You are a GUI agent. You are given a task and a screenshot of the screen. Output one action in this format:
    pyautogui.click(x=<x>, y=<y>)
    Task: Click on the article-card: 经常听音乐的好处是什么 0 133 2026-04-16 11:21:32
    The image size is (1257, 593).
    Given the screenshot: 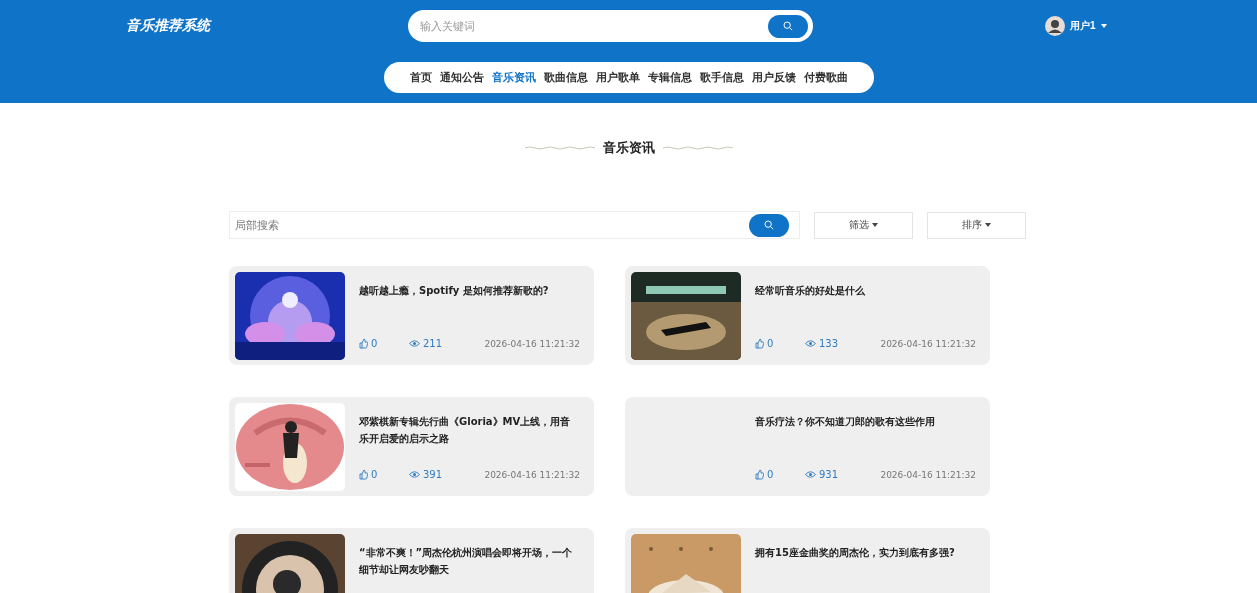 What is the action you would take?
    pyautogui.click(x=807, y=315)
    